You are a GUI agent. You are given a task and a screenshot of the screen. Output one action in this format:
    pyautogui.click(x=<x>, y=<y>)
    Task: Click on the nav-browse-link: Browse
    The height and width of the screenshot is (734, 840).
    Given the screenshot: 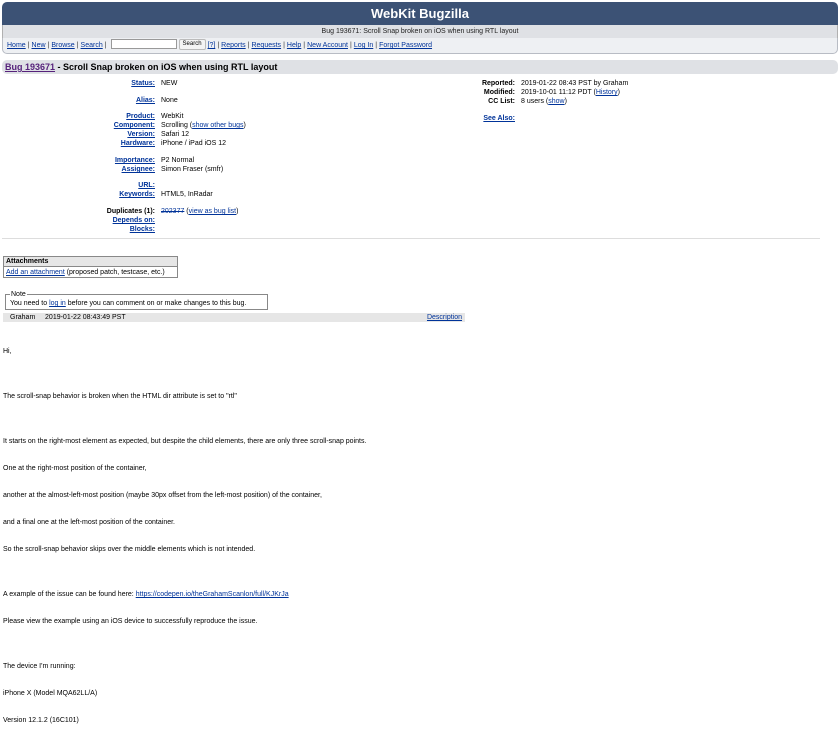 What is the action you would take?
    pyautogui.click(x=62, y=45)
    